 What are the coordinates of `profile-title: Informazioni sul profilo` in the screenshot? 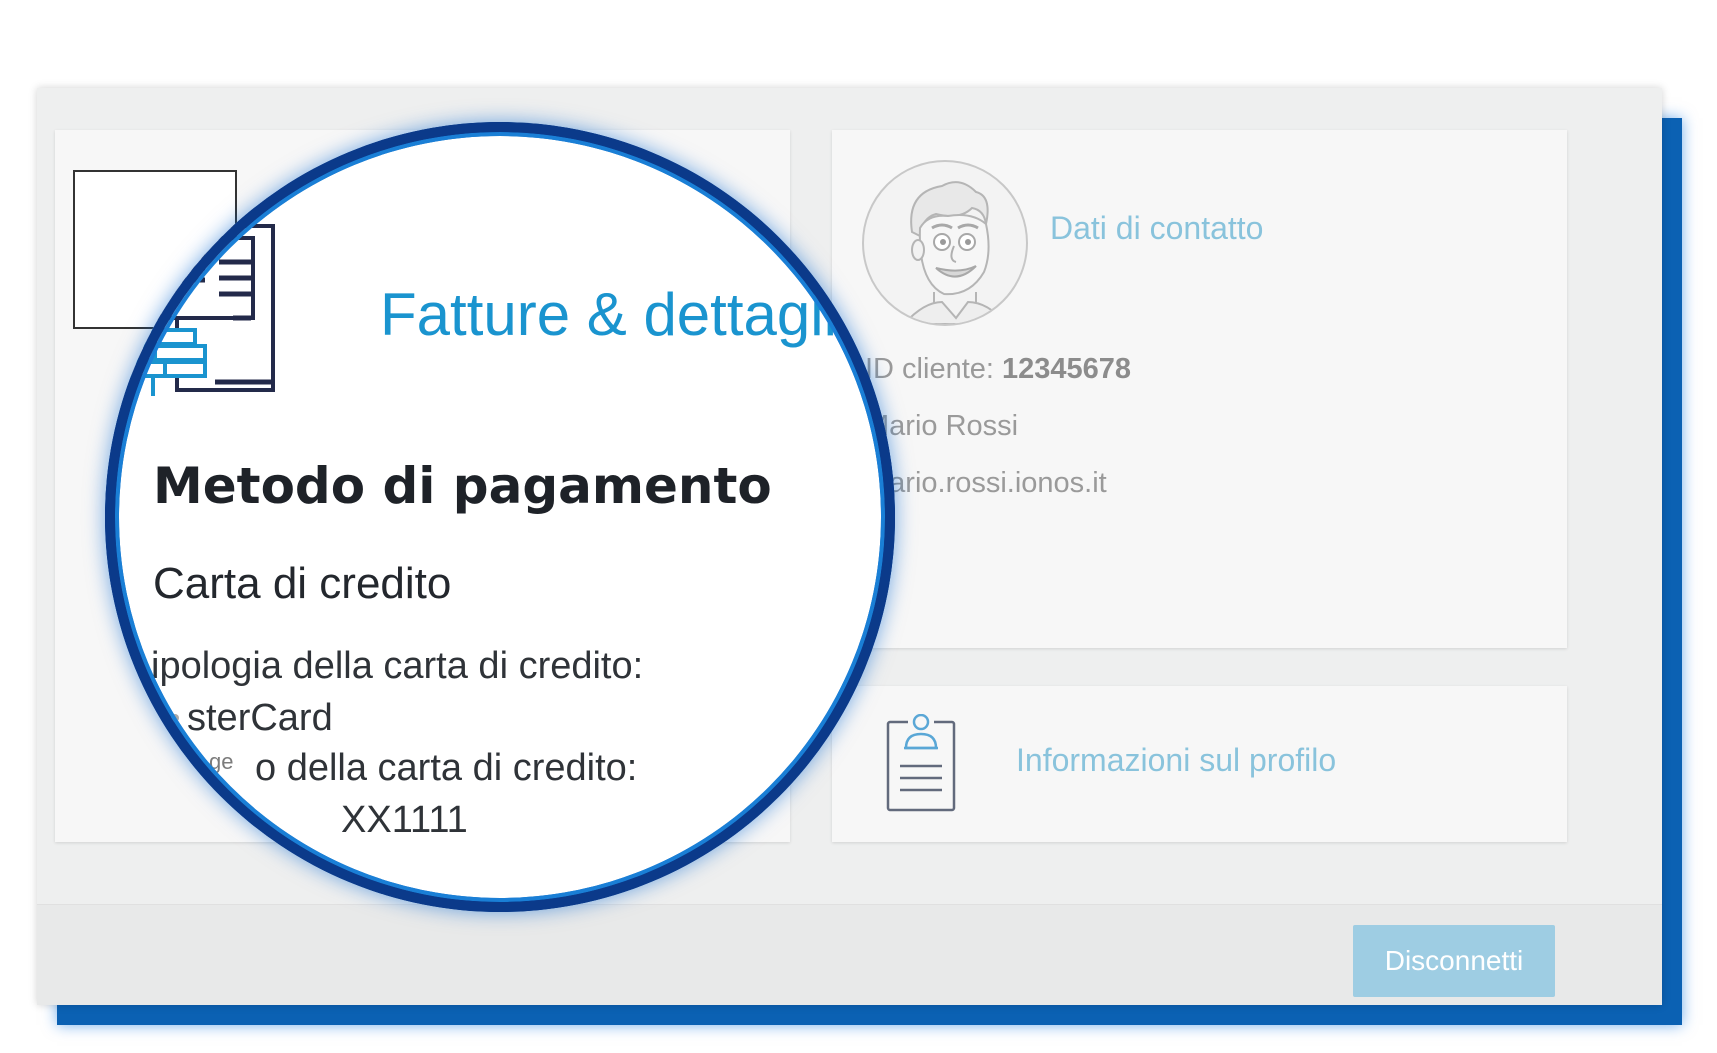 It's located at (1176, 760).